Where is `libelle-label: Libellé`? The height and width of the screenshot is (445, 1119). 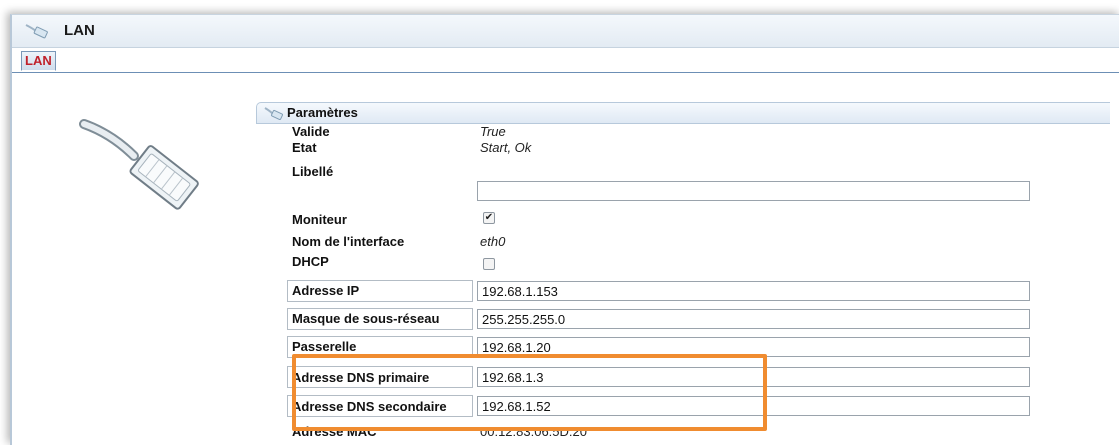 libelle-label: Libellé is located at coordinates (313, 171).